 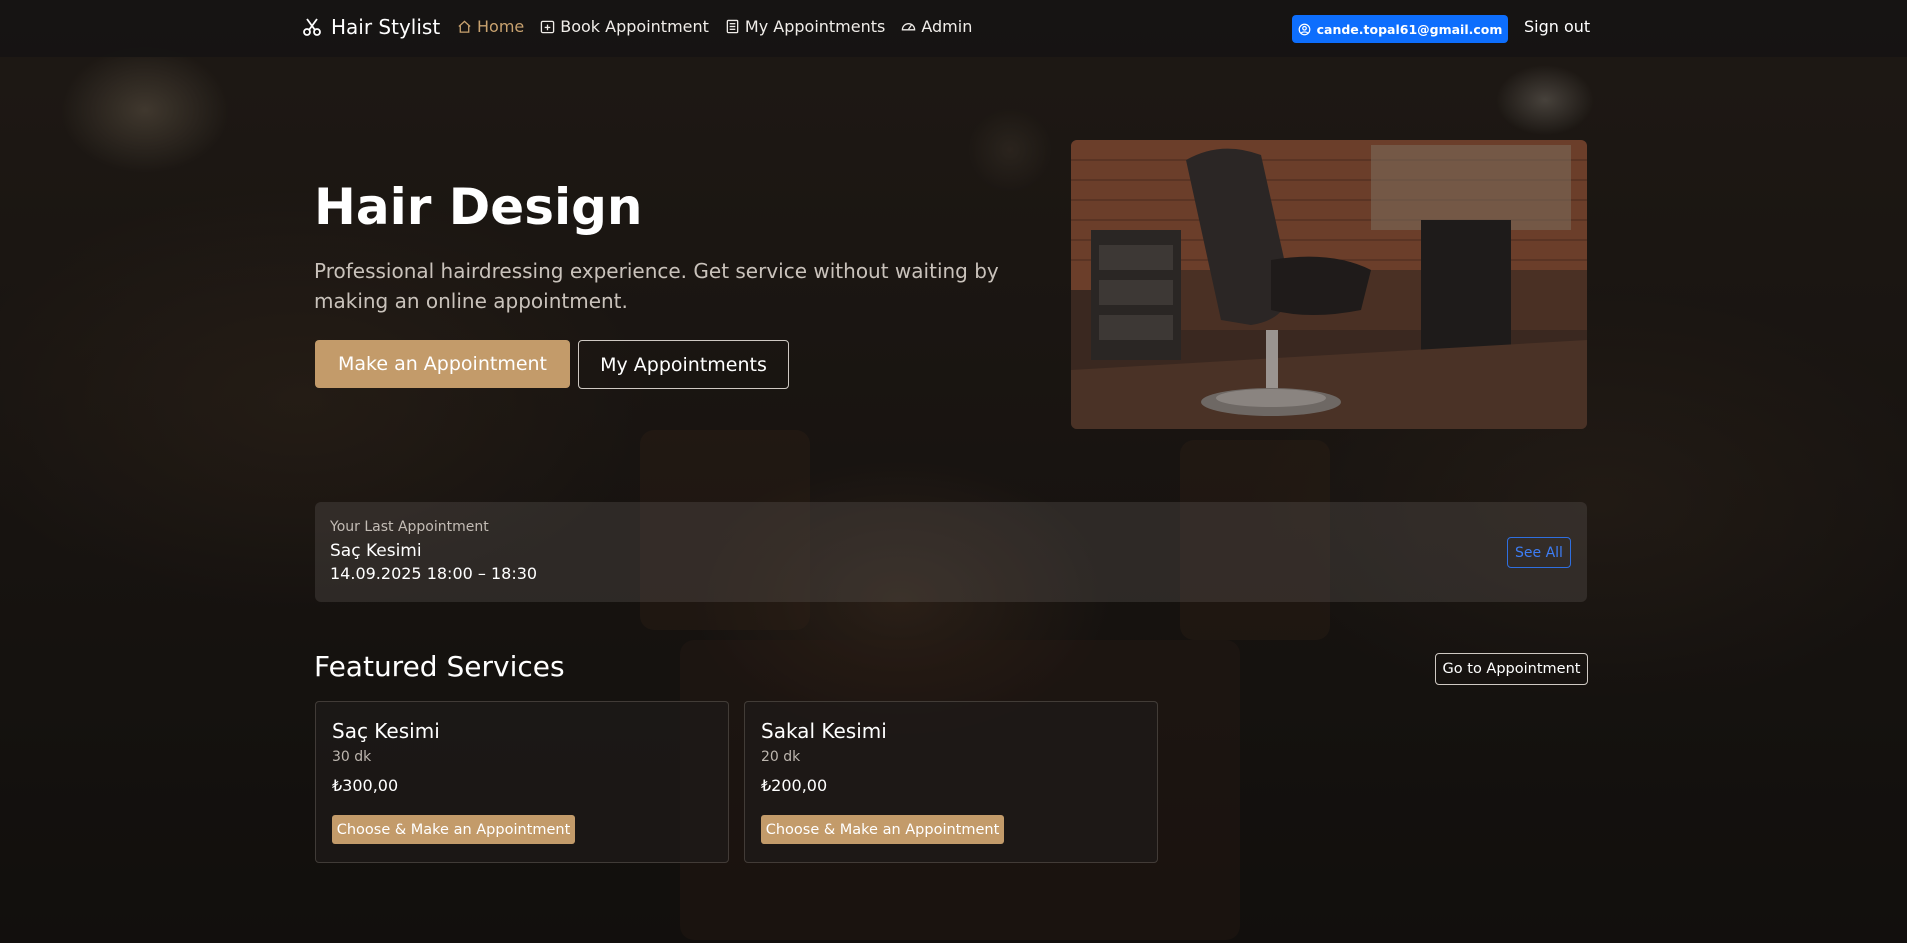 I want to click on service-price: ₺300,00, so click(x=365, y=785).